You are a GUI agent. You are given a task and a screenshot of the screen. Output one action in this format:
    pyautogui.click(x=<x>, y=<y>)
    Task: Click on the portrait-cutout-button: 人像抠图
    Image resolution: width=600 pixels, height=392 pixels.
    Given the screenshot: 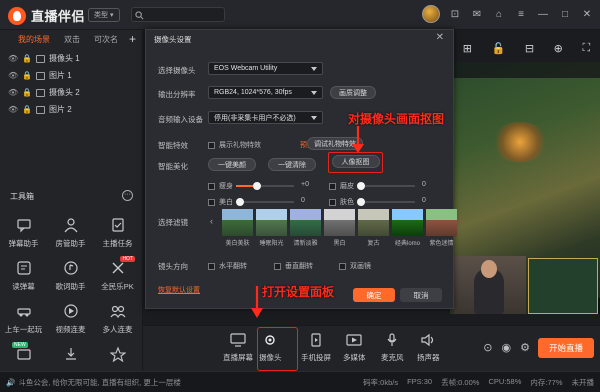 What is the action you would take?
    pyautogui.click(x=355, y=161)
    